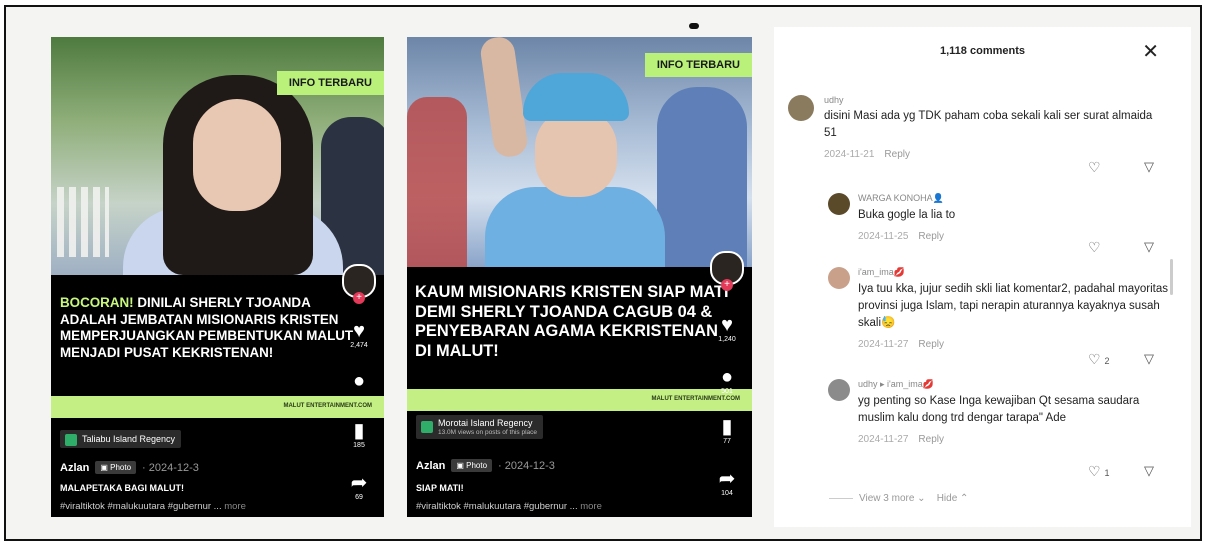 The image size is (1208, 544). What do you see at coordinates (121, 439) in the screenshot?
I see `location-tag: Taliabu Island Regency` at bounding box center [121, 439].